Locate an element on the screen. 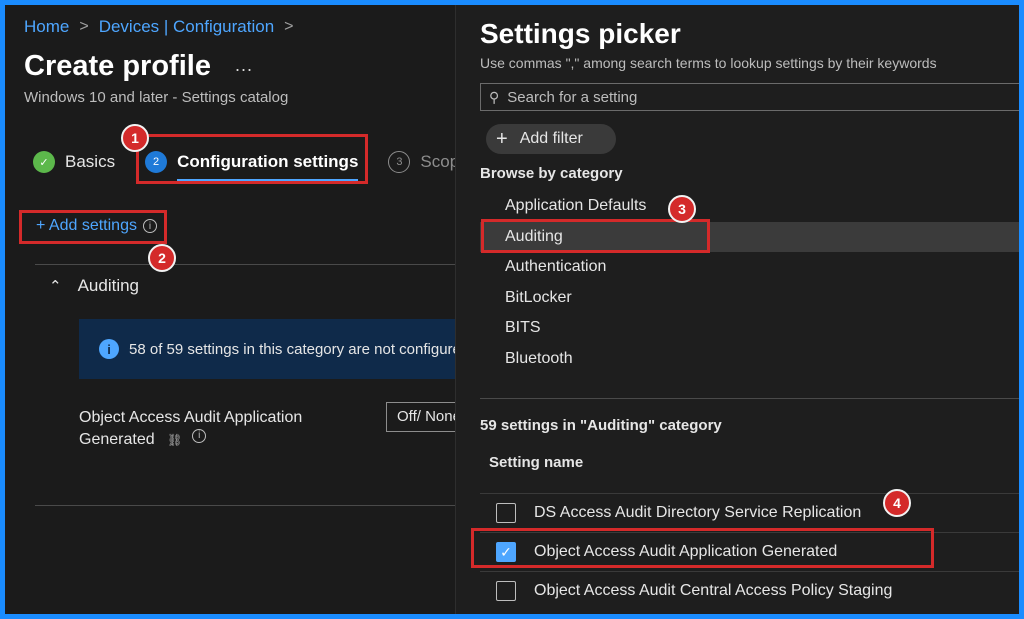 The image size is (1024, 619). callout-badge-4: 4 is located at coordinates (897, 503).